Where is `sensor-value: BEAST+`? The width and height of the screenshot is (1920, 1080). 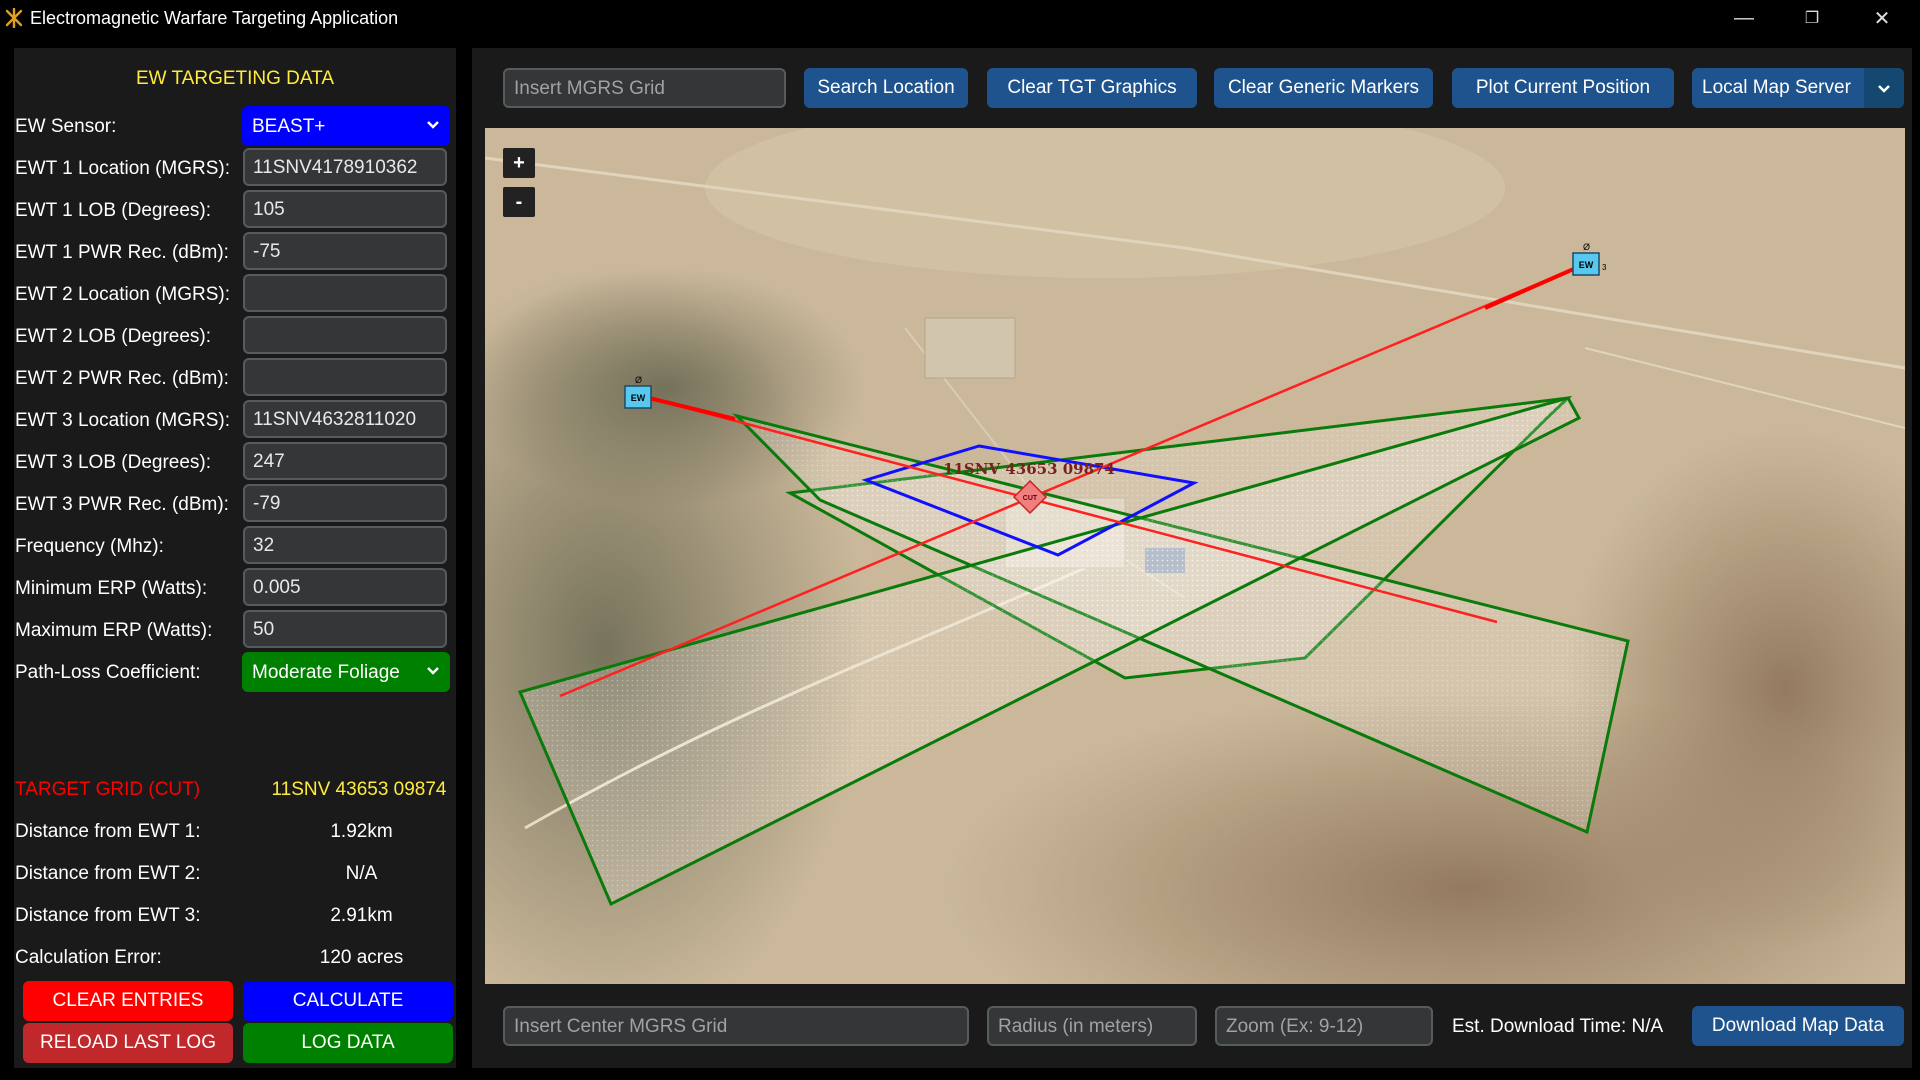
sensor-value: BEAST+ is located at coordinates (289, 126).